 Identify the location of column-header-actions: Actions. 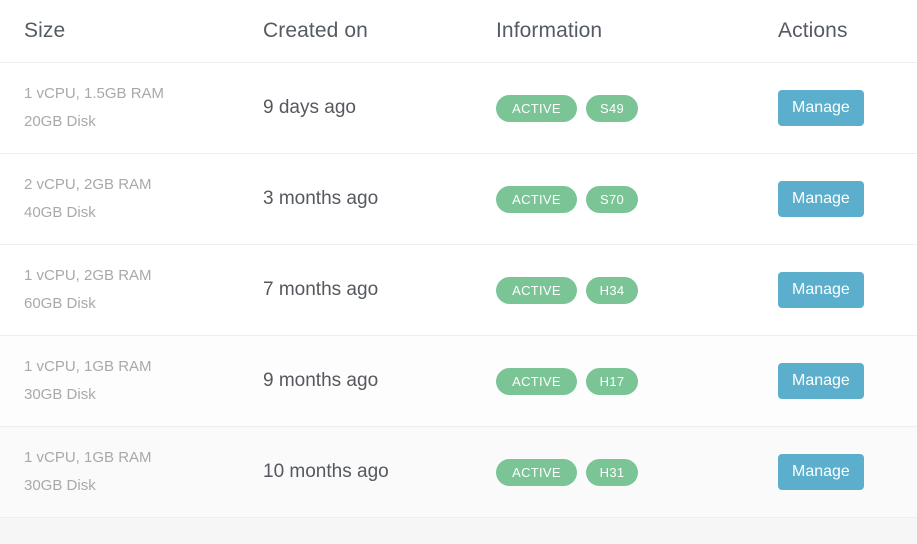
(813, 30).